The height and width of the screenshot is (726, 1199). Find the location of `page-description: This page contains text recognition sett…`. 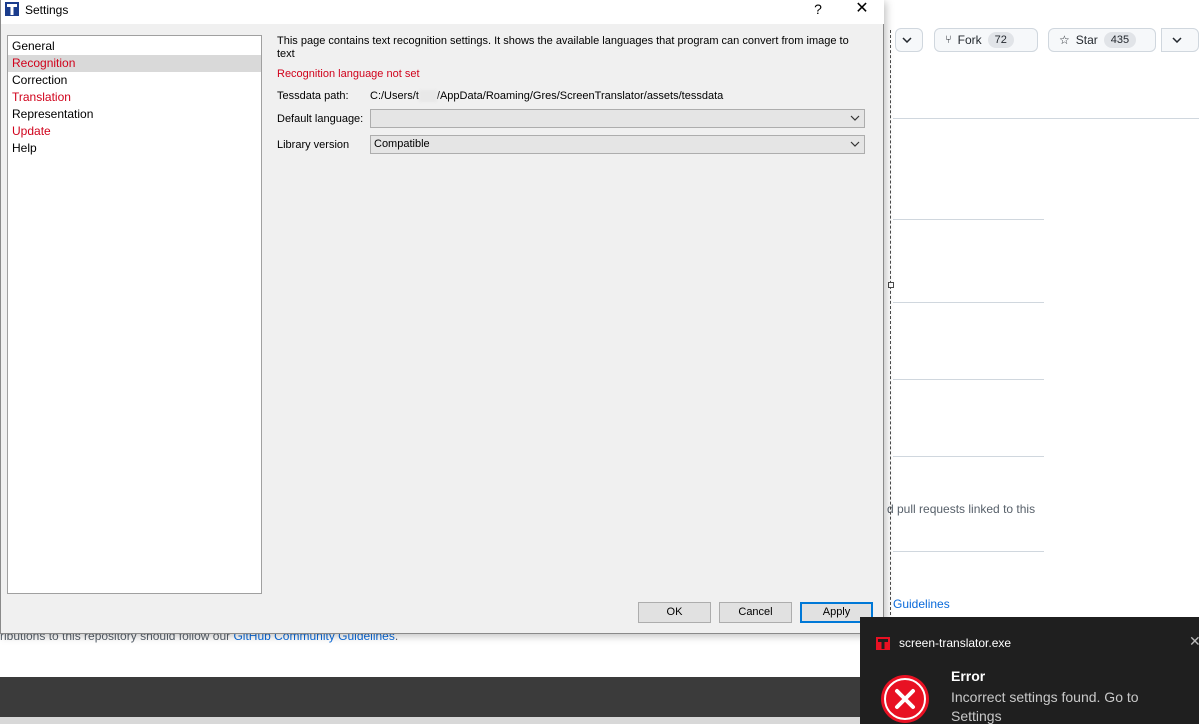

page-description: This page contains text recognition sett… is located at coordinates (563, 47).